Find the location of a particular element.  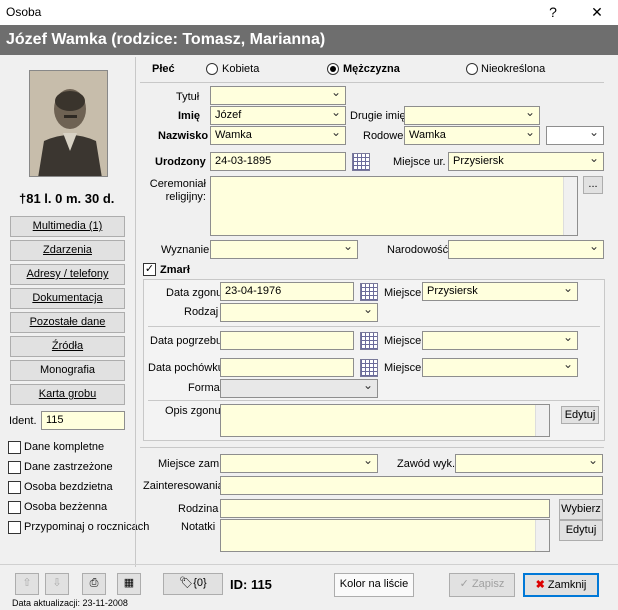

data-pochowku-field is located at coordinates (287, 367).